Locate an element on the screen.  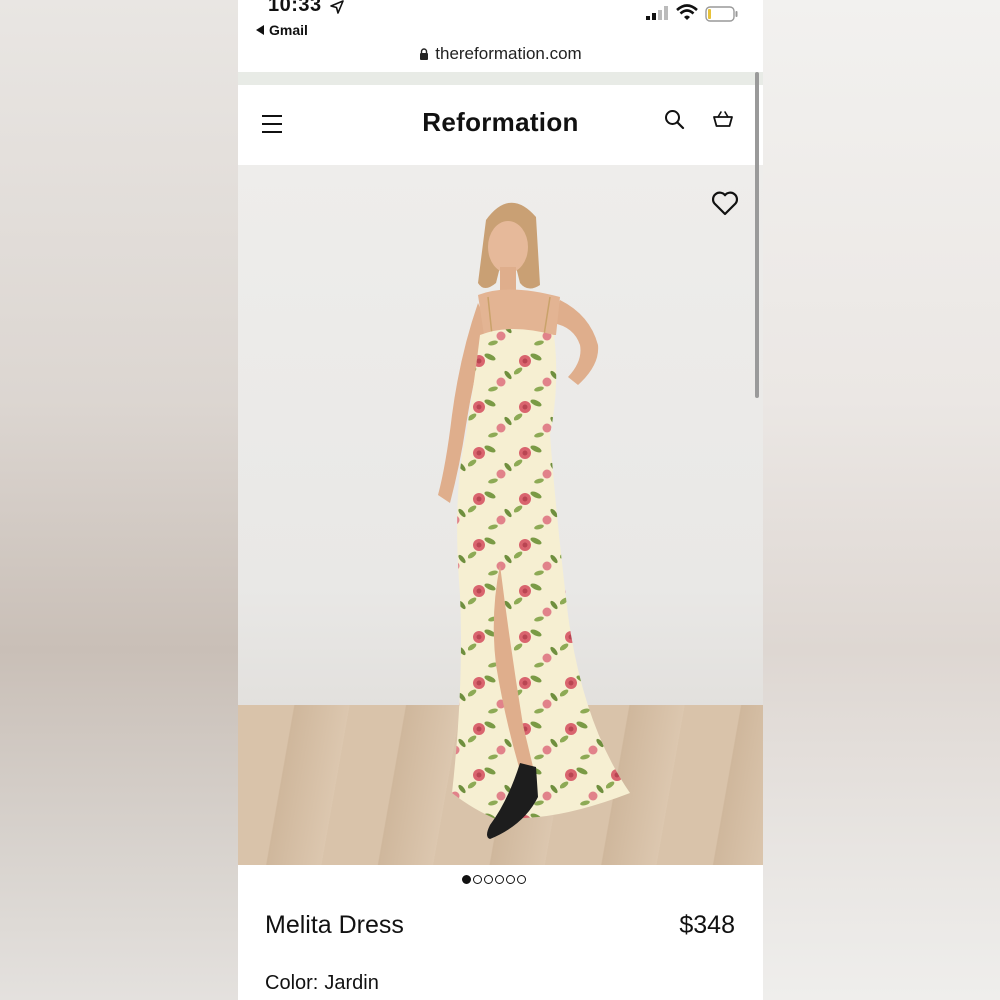
back-app-label: Gmail is located at coordinates (288, 30).